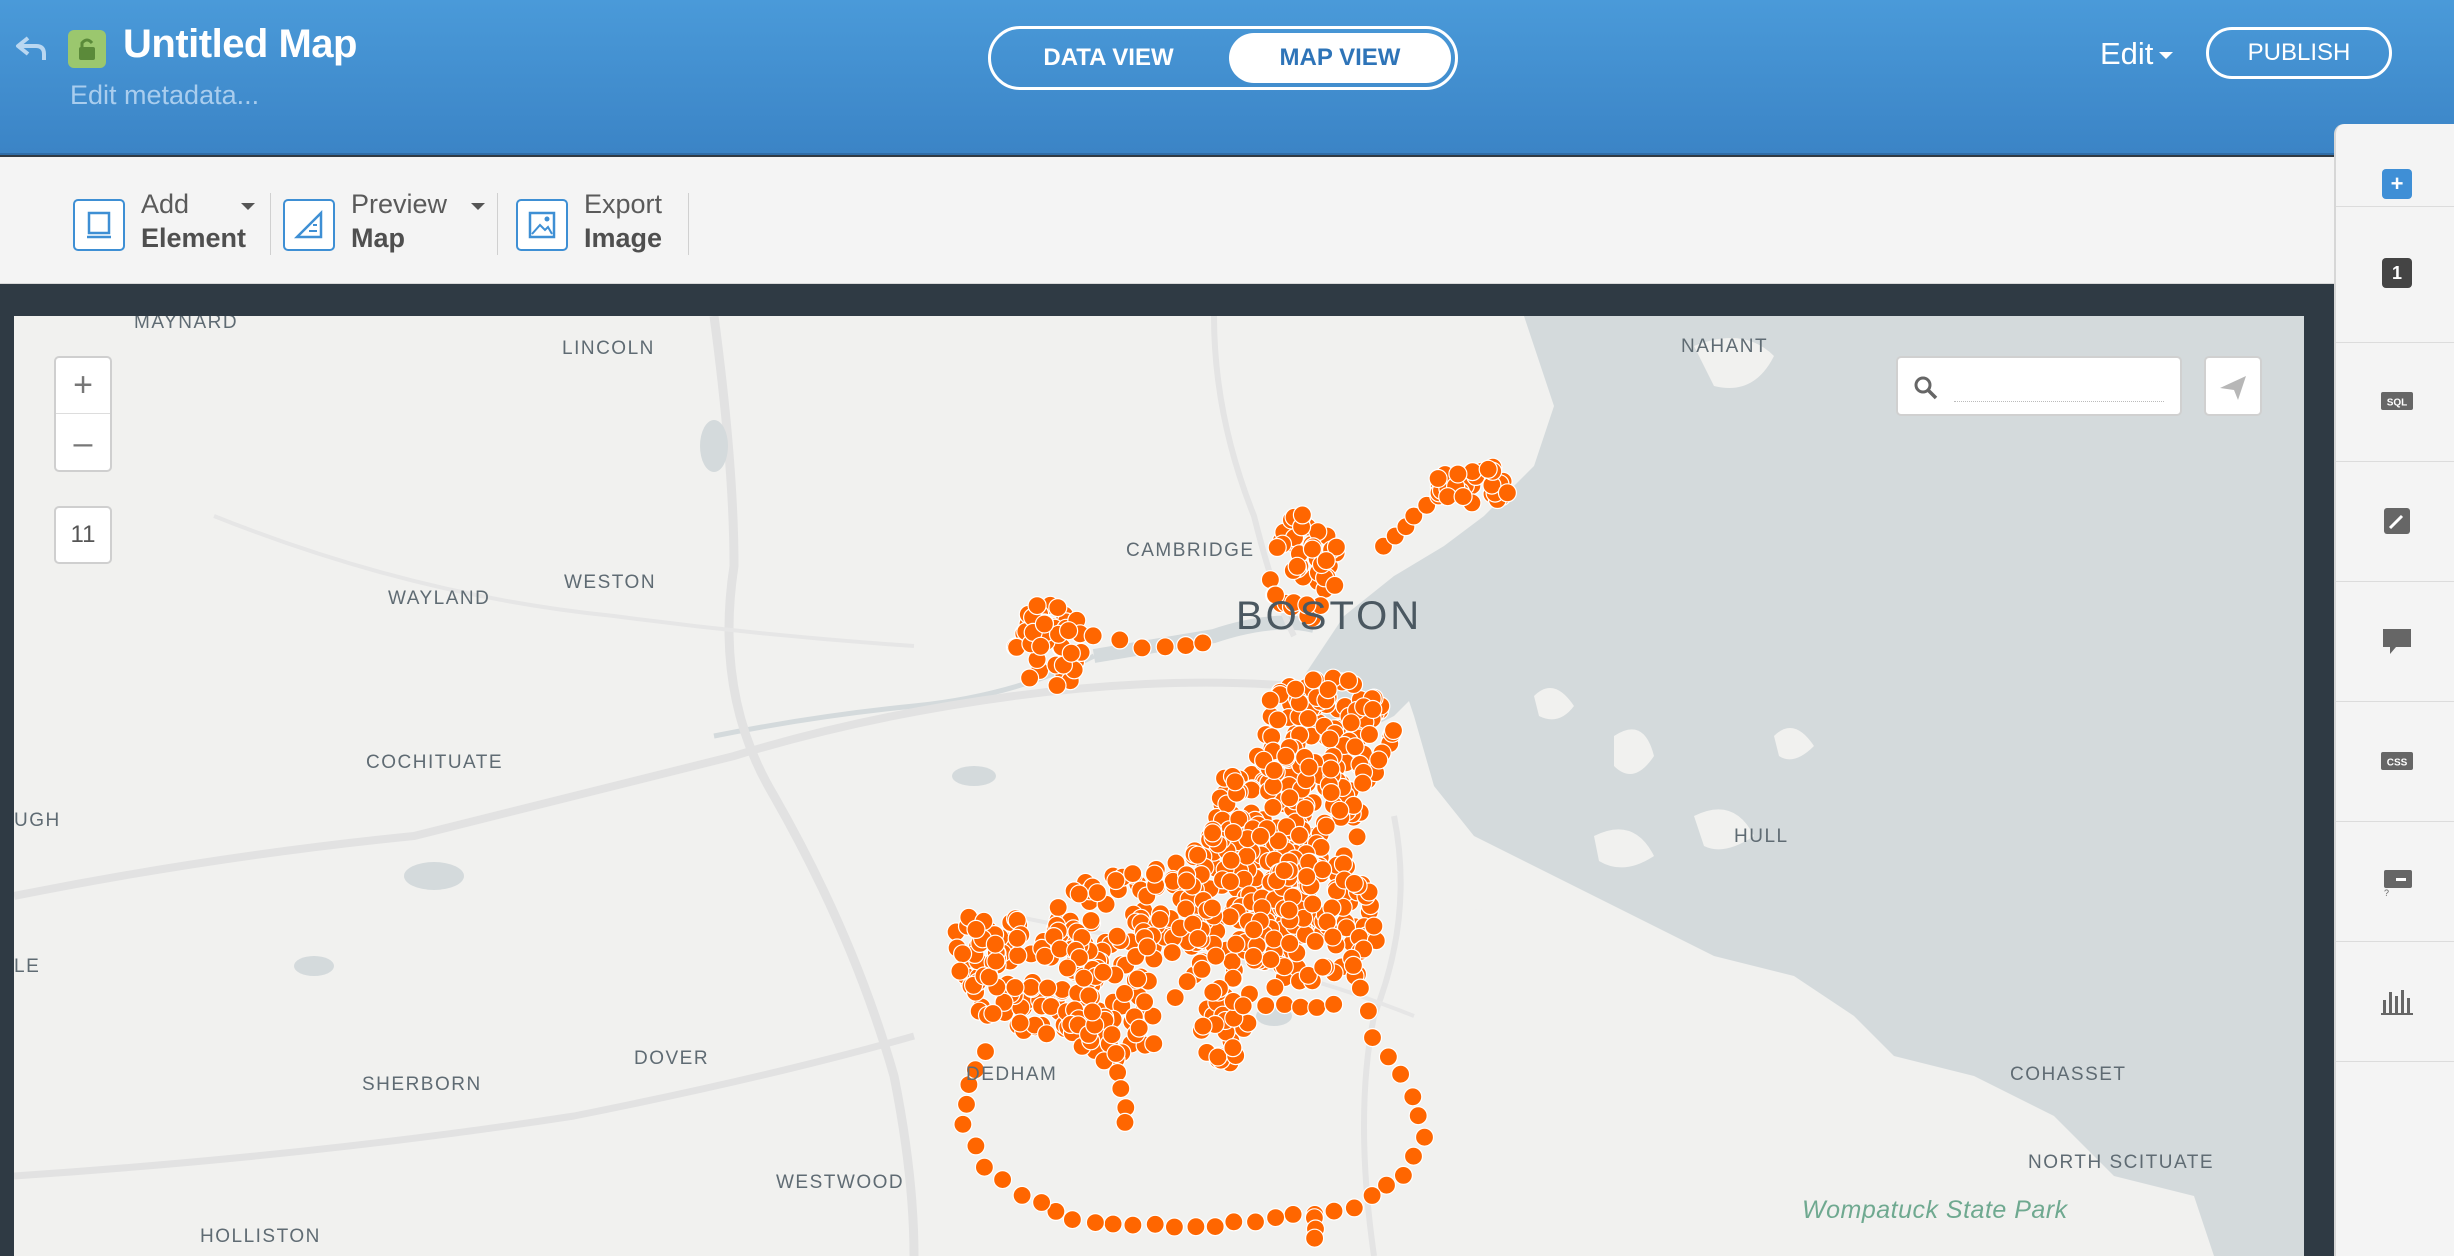 This screenshot has width=2454, height=1256. Describe the element at coordinates (83, 386) in the screenshot. I see `zoom-in-button: +` at that location.